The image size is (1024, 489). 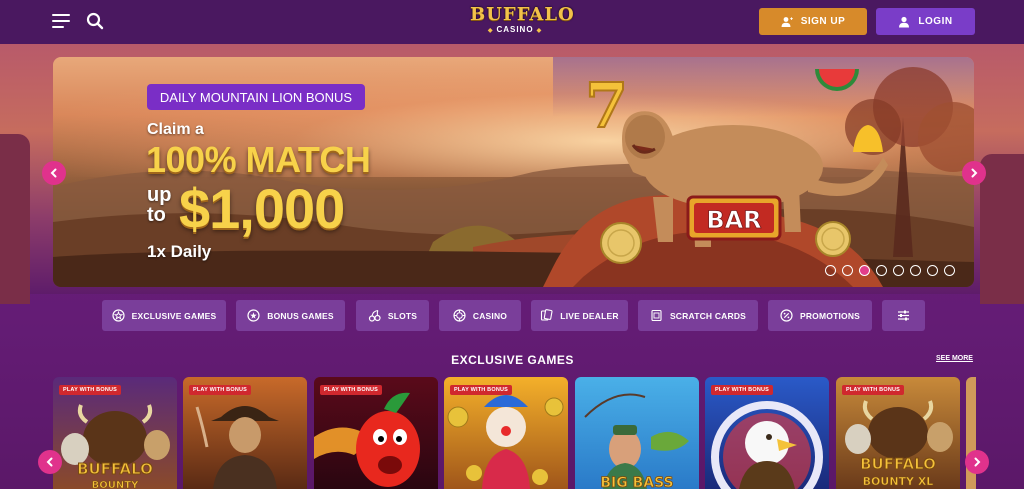 I want to click on user-plus-icon, so click(x=787, y=21).